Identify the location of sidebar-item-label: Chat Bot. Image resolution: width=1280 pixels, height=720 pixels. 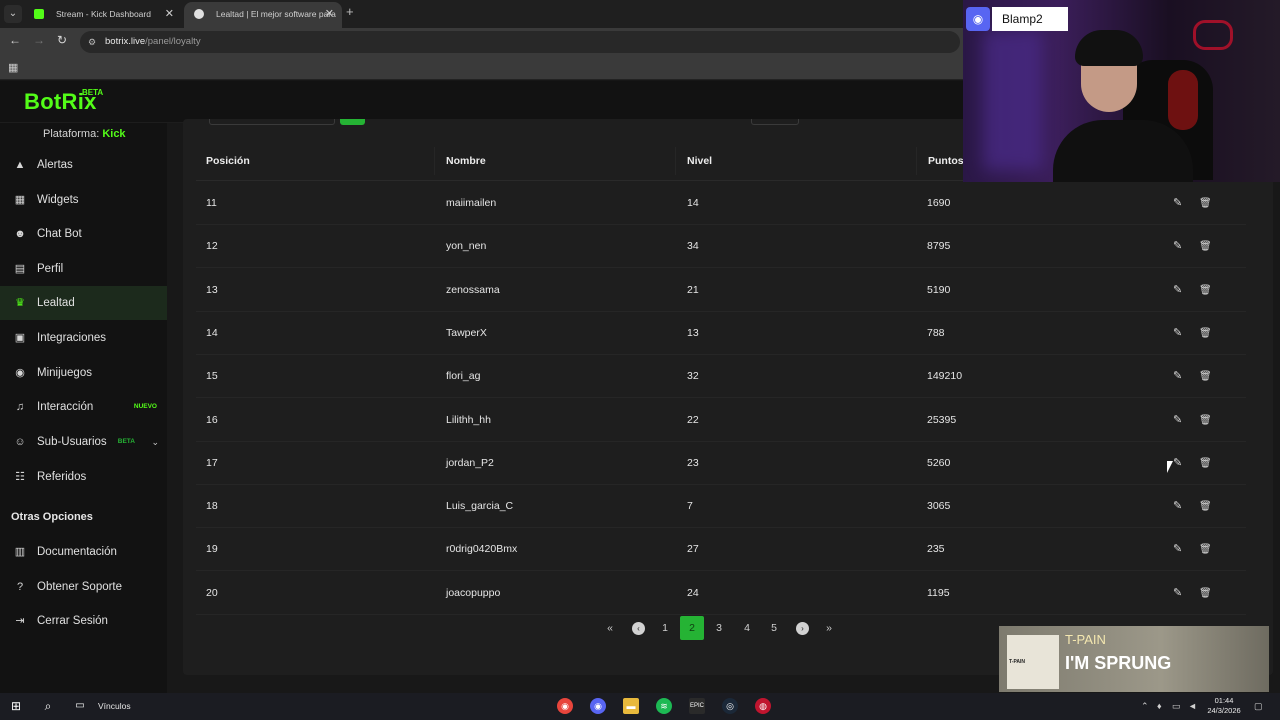
(59, 234).